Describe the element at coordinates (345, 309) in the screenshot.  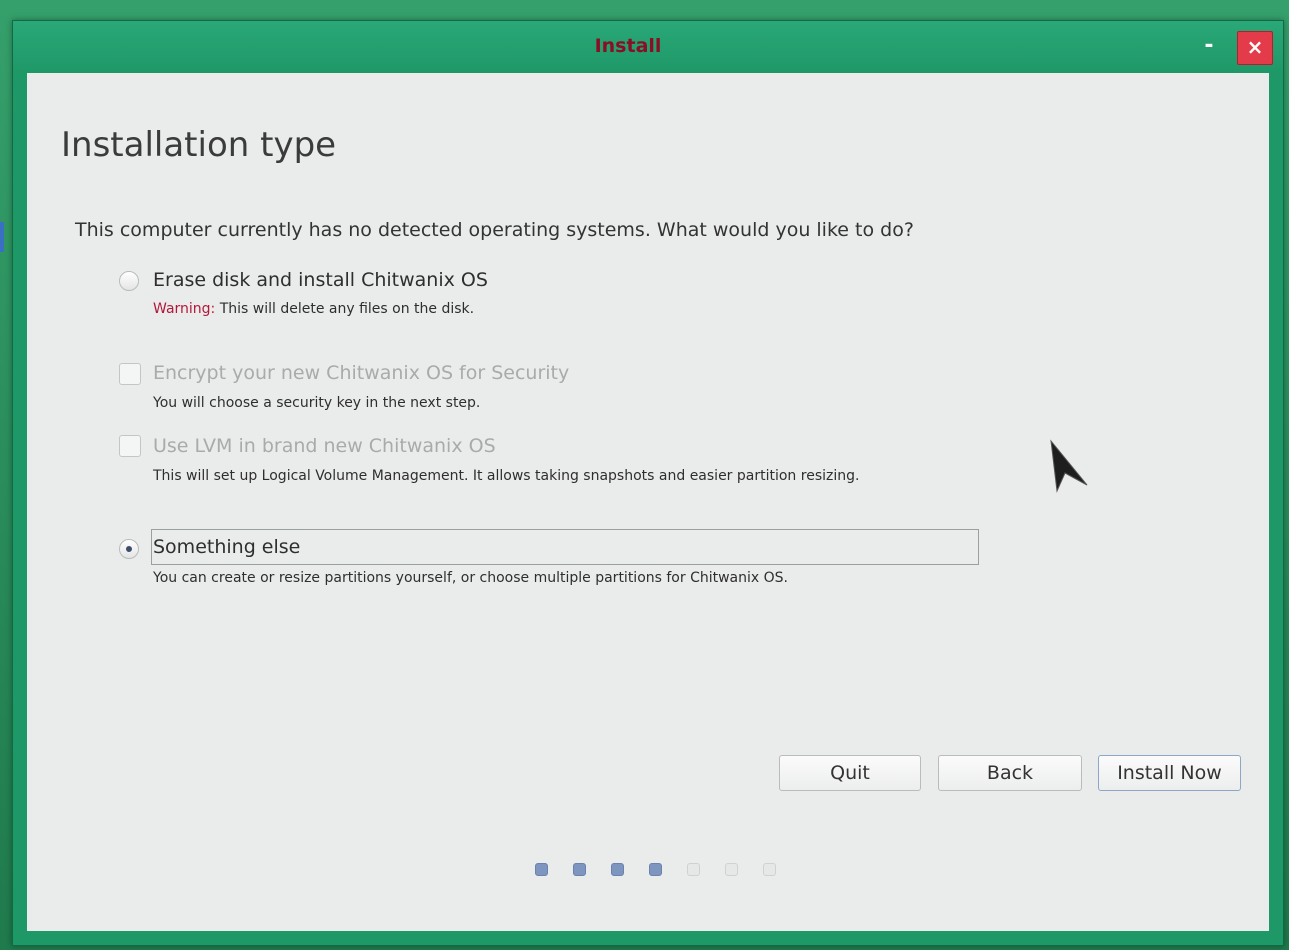
I see `warning-text: This will delete any files on the disk.` at that location.